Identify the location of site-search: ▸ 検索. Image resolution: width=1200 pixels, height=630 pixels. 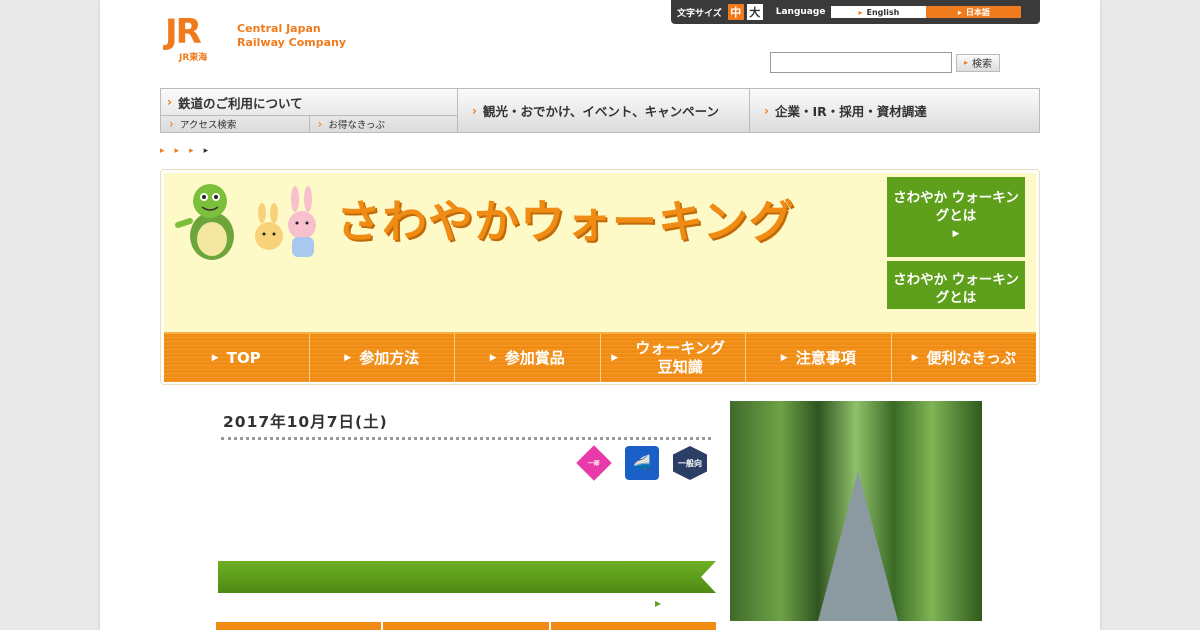
(882, 62).